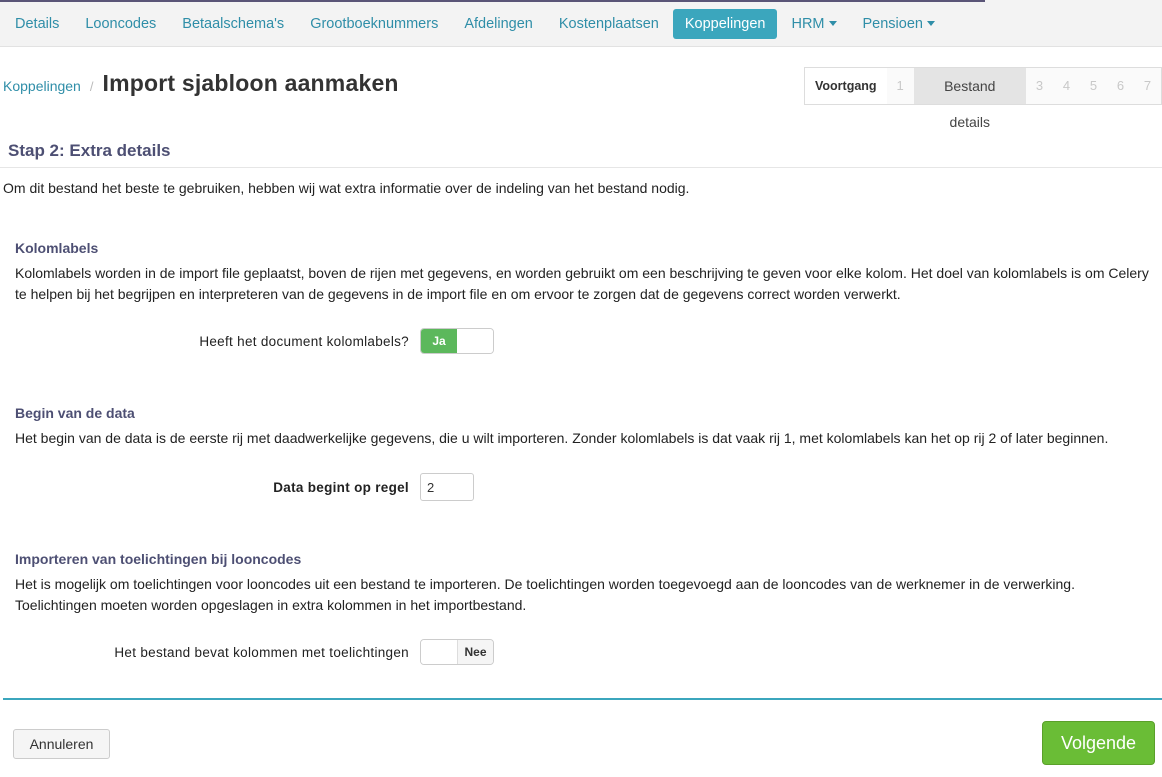  I want to click on toggle-on-label: Ja, so click(439, 341).